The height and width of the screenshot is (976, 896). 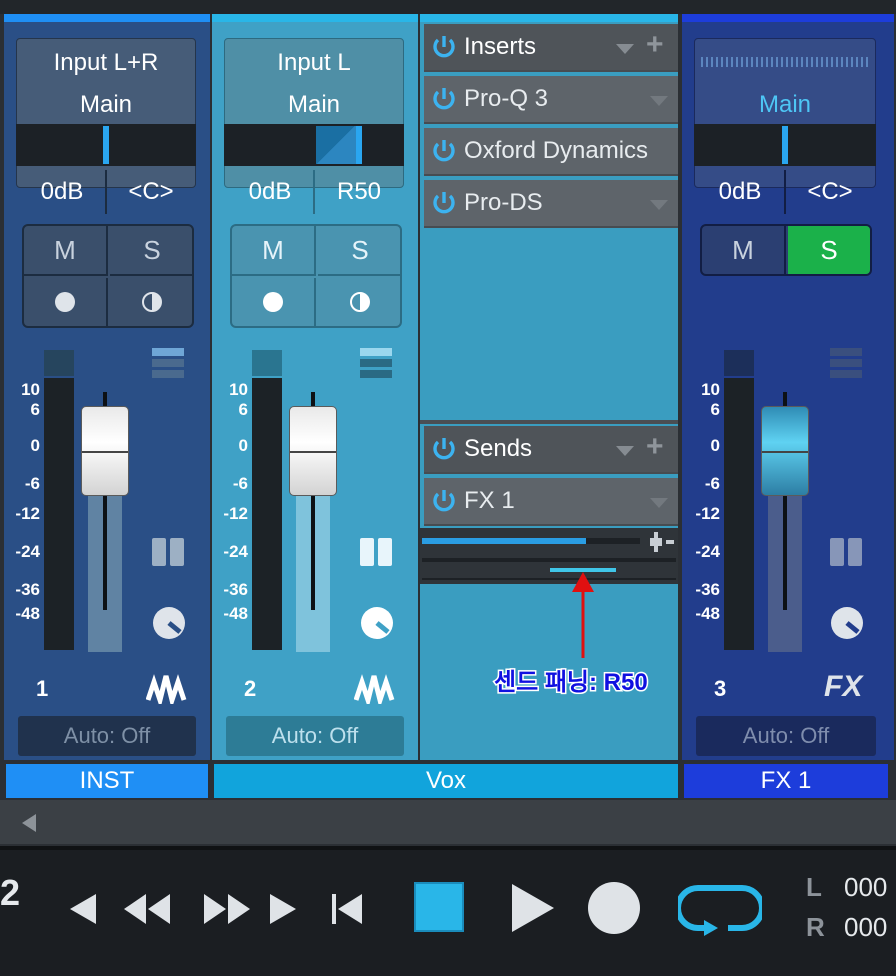 What do you see at coordinates (786, 781) in the screenshot?
I see `channel-name-fx1: FX 1` at bounding box center [786, 781].